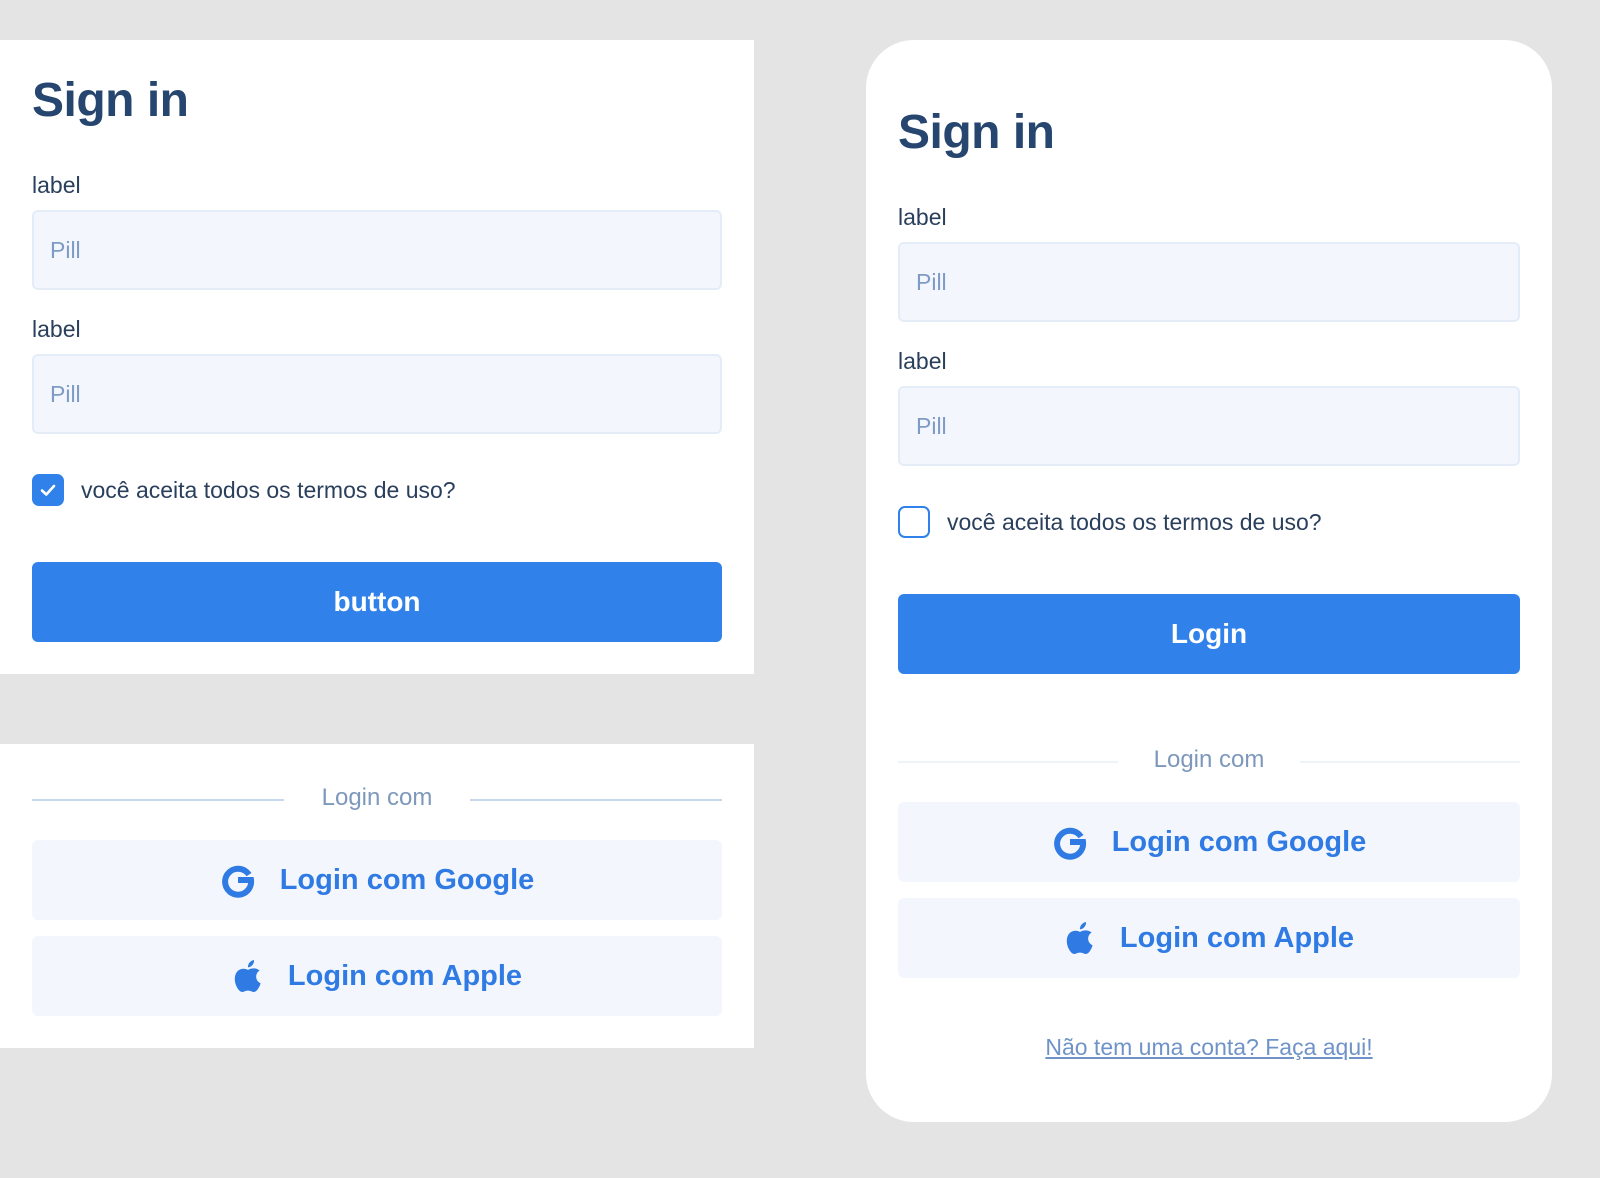  Describe the element at coordinates (377, 602) in the screenshot. I see `submit-button: button` at that location.